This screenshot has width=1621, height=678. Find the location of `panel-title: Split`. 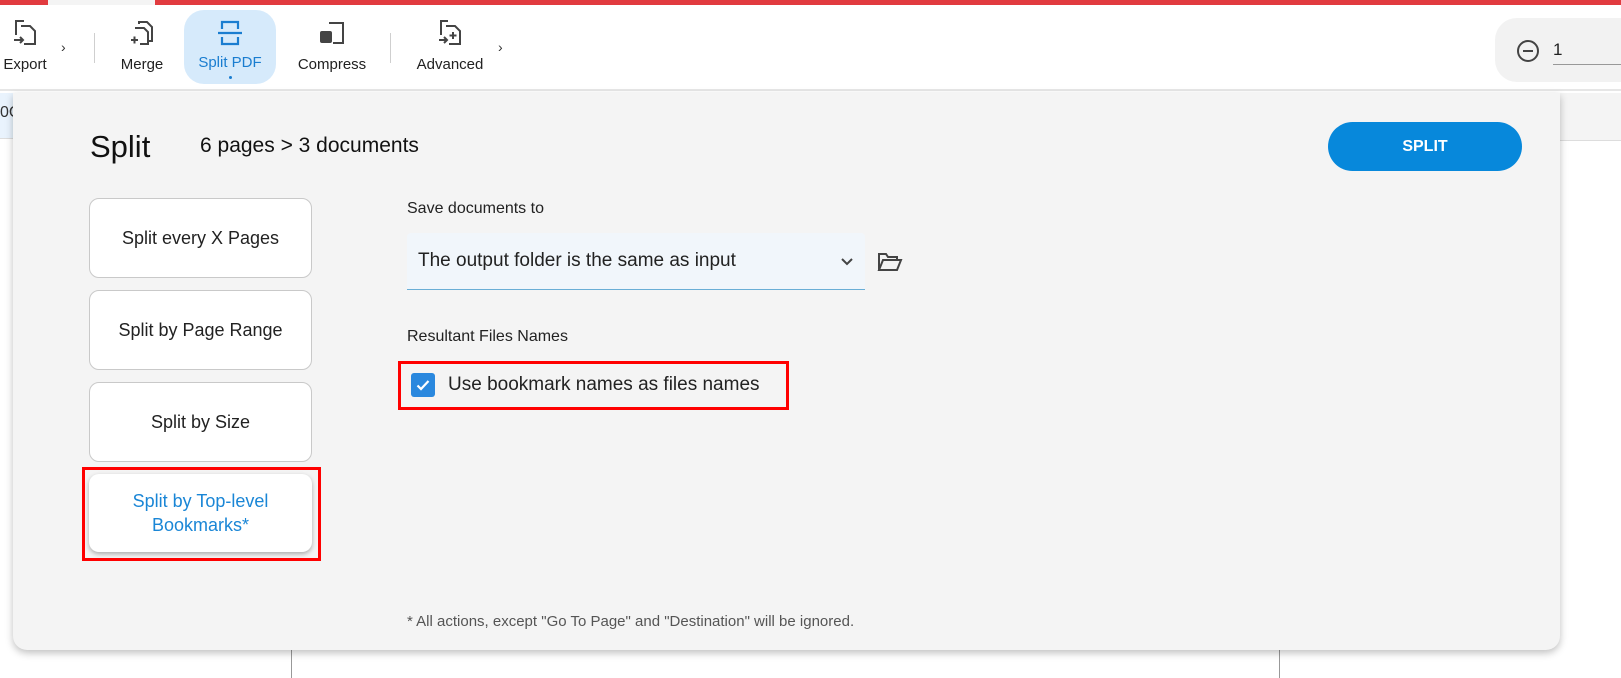

panel-title: Split is located at coordinates (120, 146).